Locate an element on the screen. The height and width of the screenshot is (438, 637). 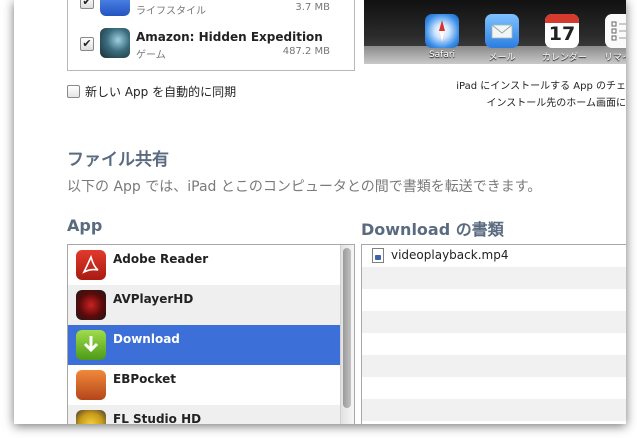
app-list-name: Adobe Reader is located at coordinates (161, 259).